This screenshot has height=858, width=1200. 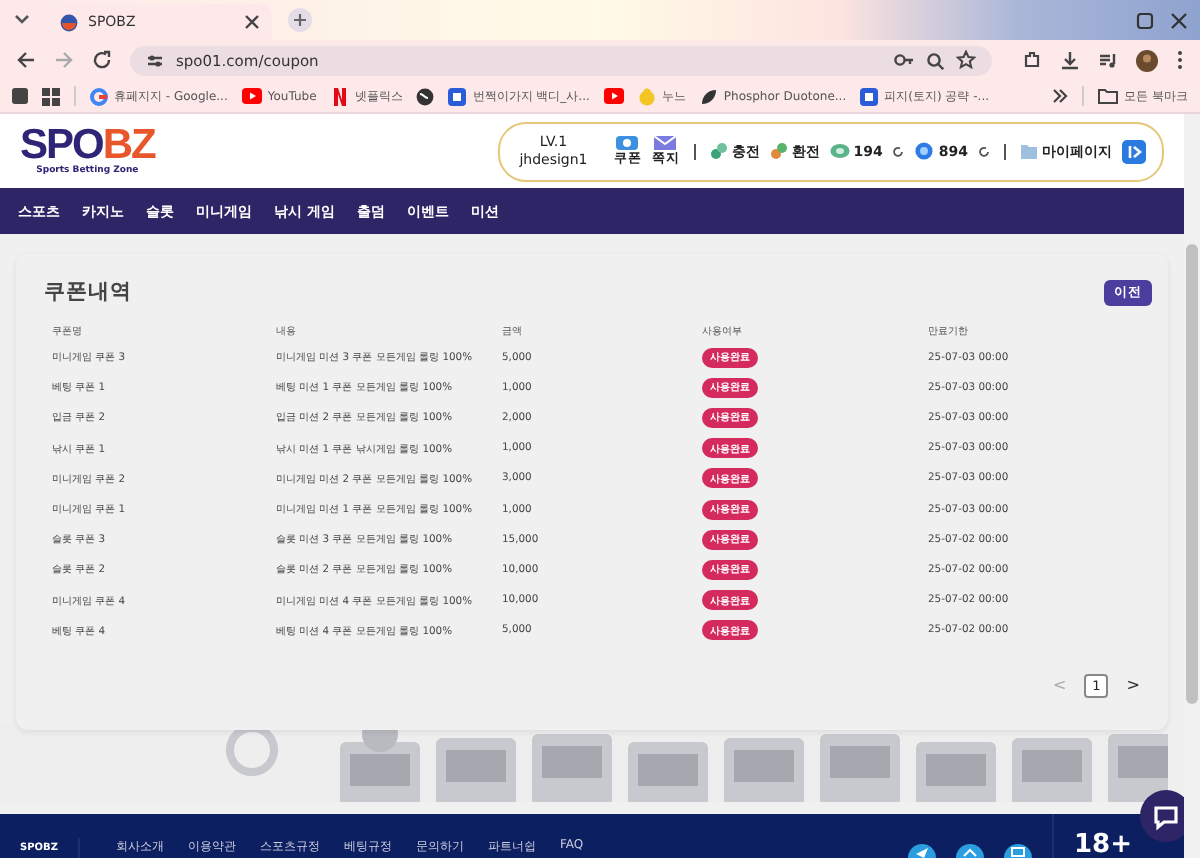 What do you see at coordinates (1108, 60) in the screenshot?
I see `media-icon` at bounding box center [1108, 60].